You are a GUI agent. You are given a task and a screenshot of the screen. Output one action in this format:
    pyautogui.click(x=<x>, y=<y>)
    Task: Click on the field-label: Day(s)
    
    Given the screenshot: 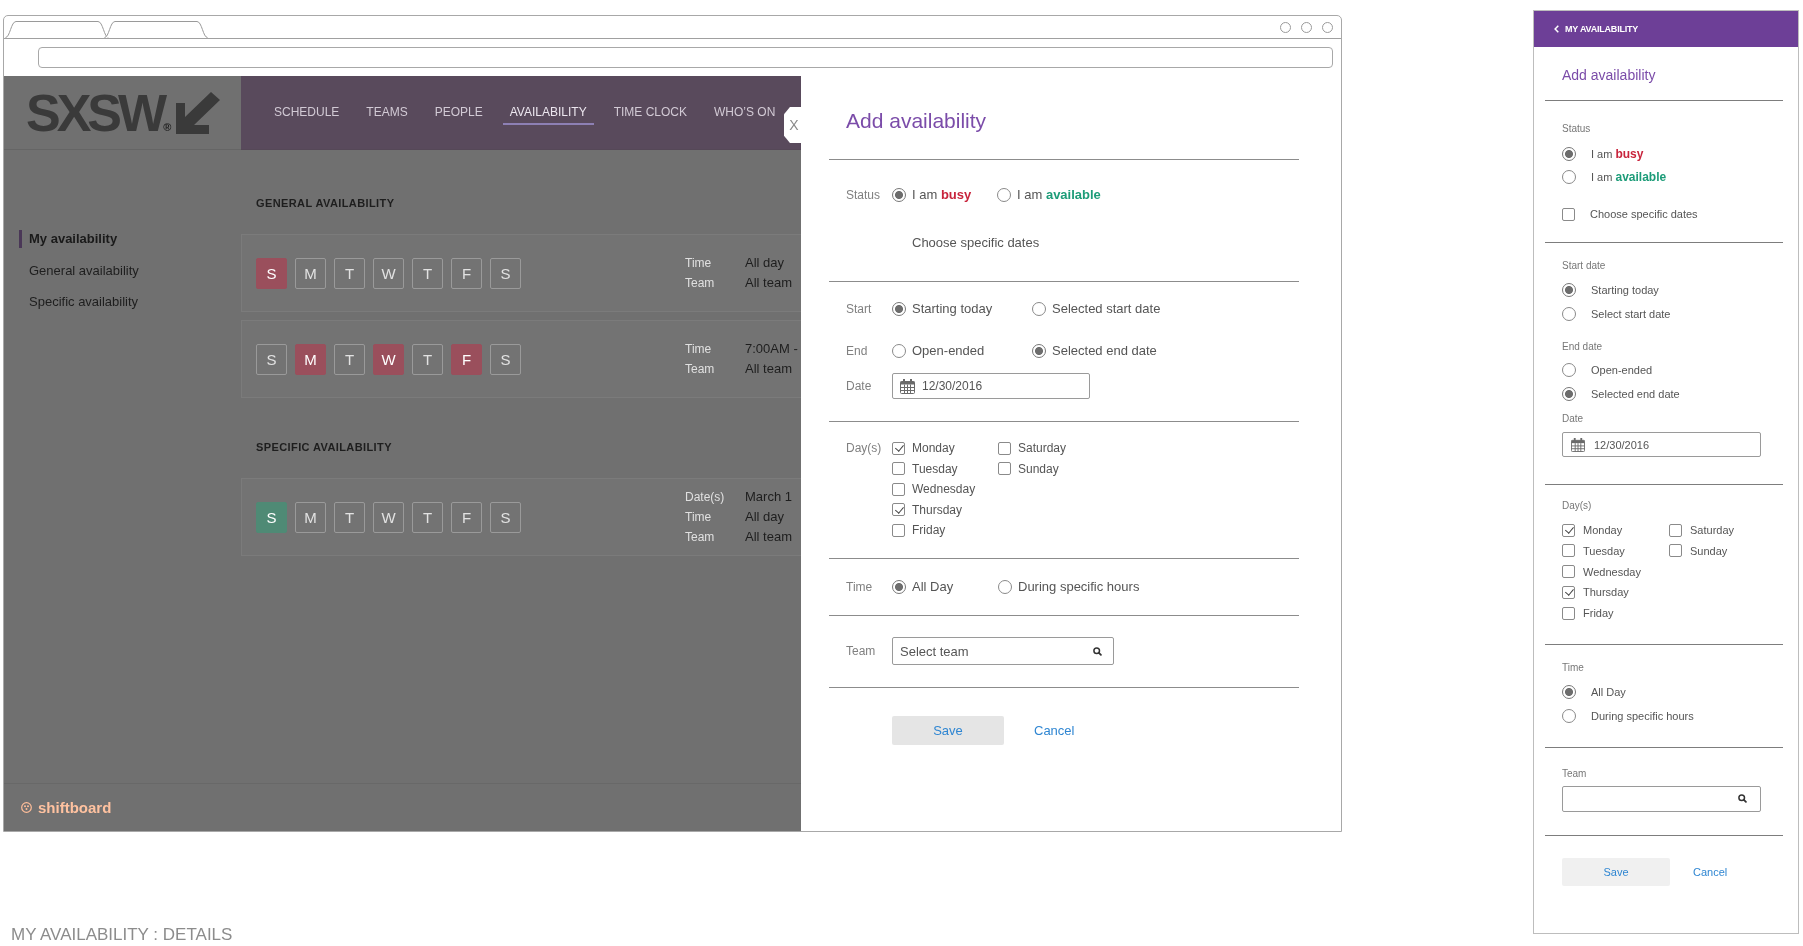 What is the action you would take?
    pyautogui.click(x=864, y=448)
    